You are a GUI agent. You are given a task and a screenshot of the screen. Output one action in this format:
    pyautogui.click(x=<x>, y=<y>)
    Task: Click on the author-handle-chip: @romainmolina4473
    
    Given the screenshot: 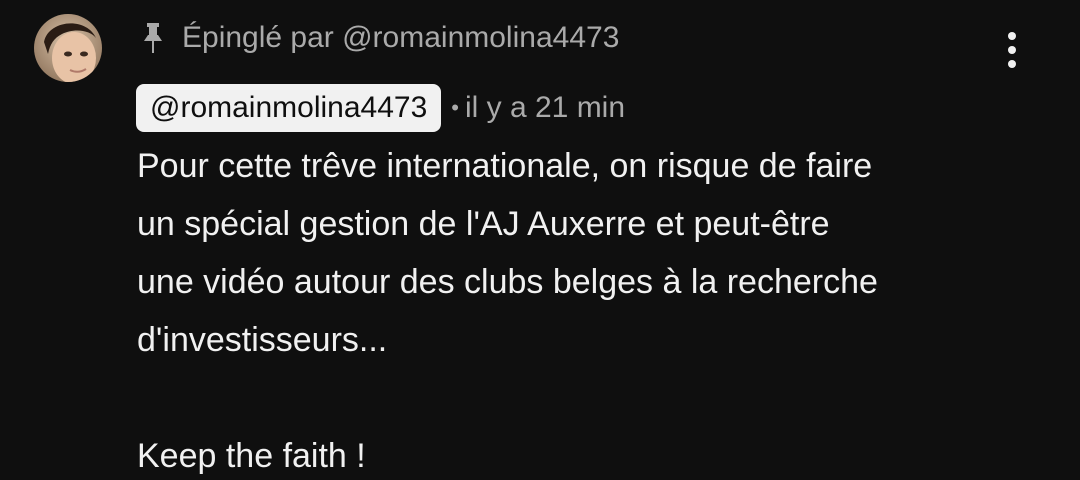 What is the action you would take?
    pyautogui.click(x=289, y=108)
    